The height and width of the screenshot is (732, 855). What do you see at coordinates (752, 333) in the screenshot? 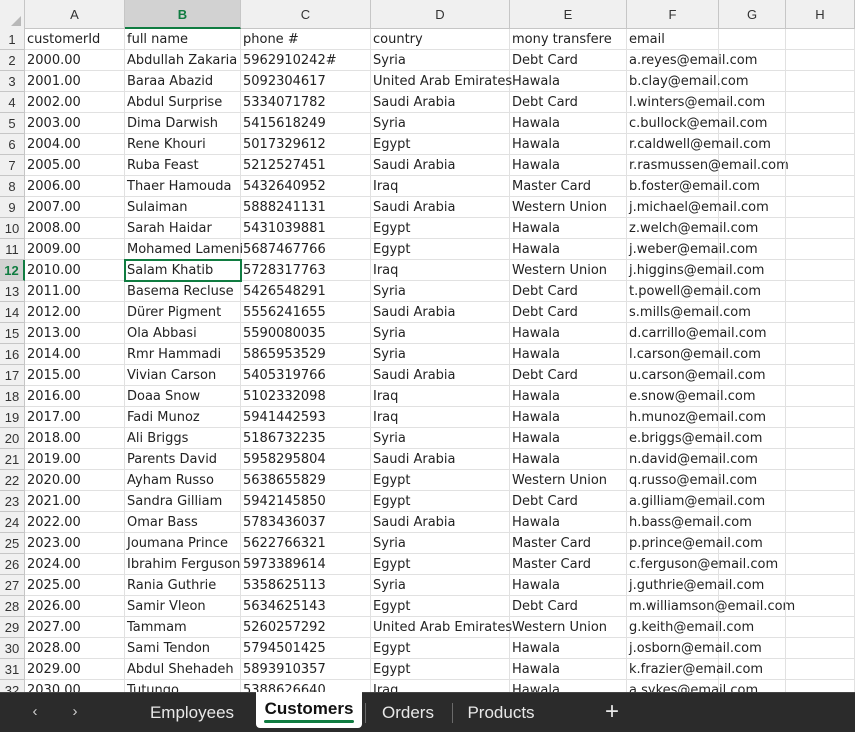
I see `cell-g15` at bounding box center [752, 333].